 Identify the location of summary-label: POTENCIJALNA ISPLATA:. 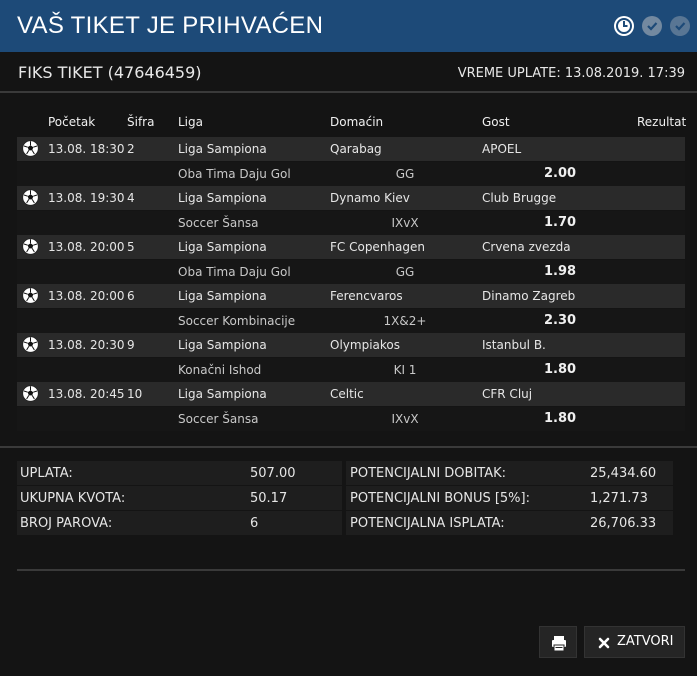
(427, 523).